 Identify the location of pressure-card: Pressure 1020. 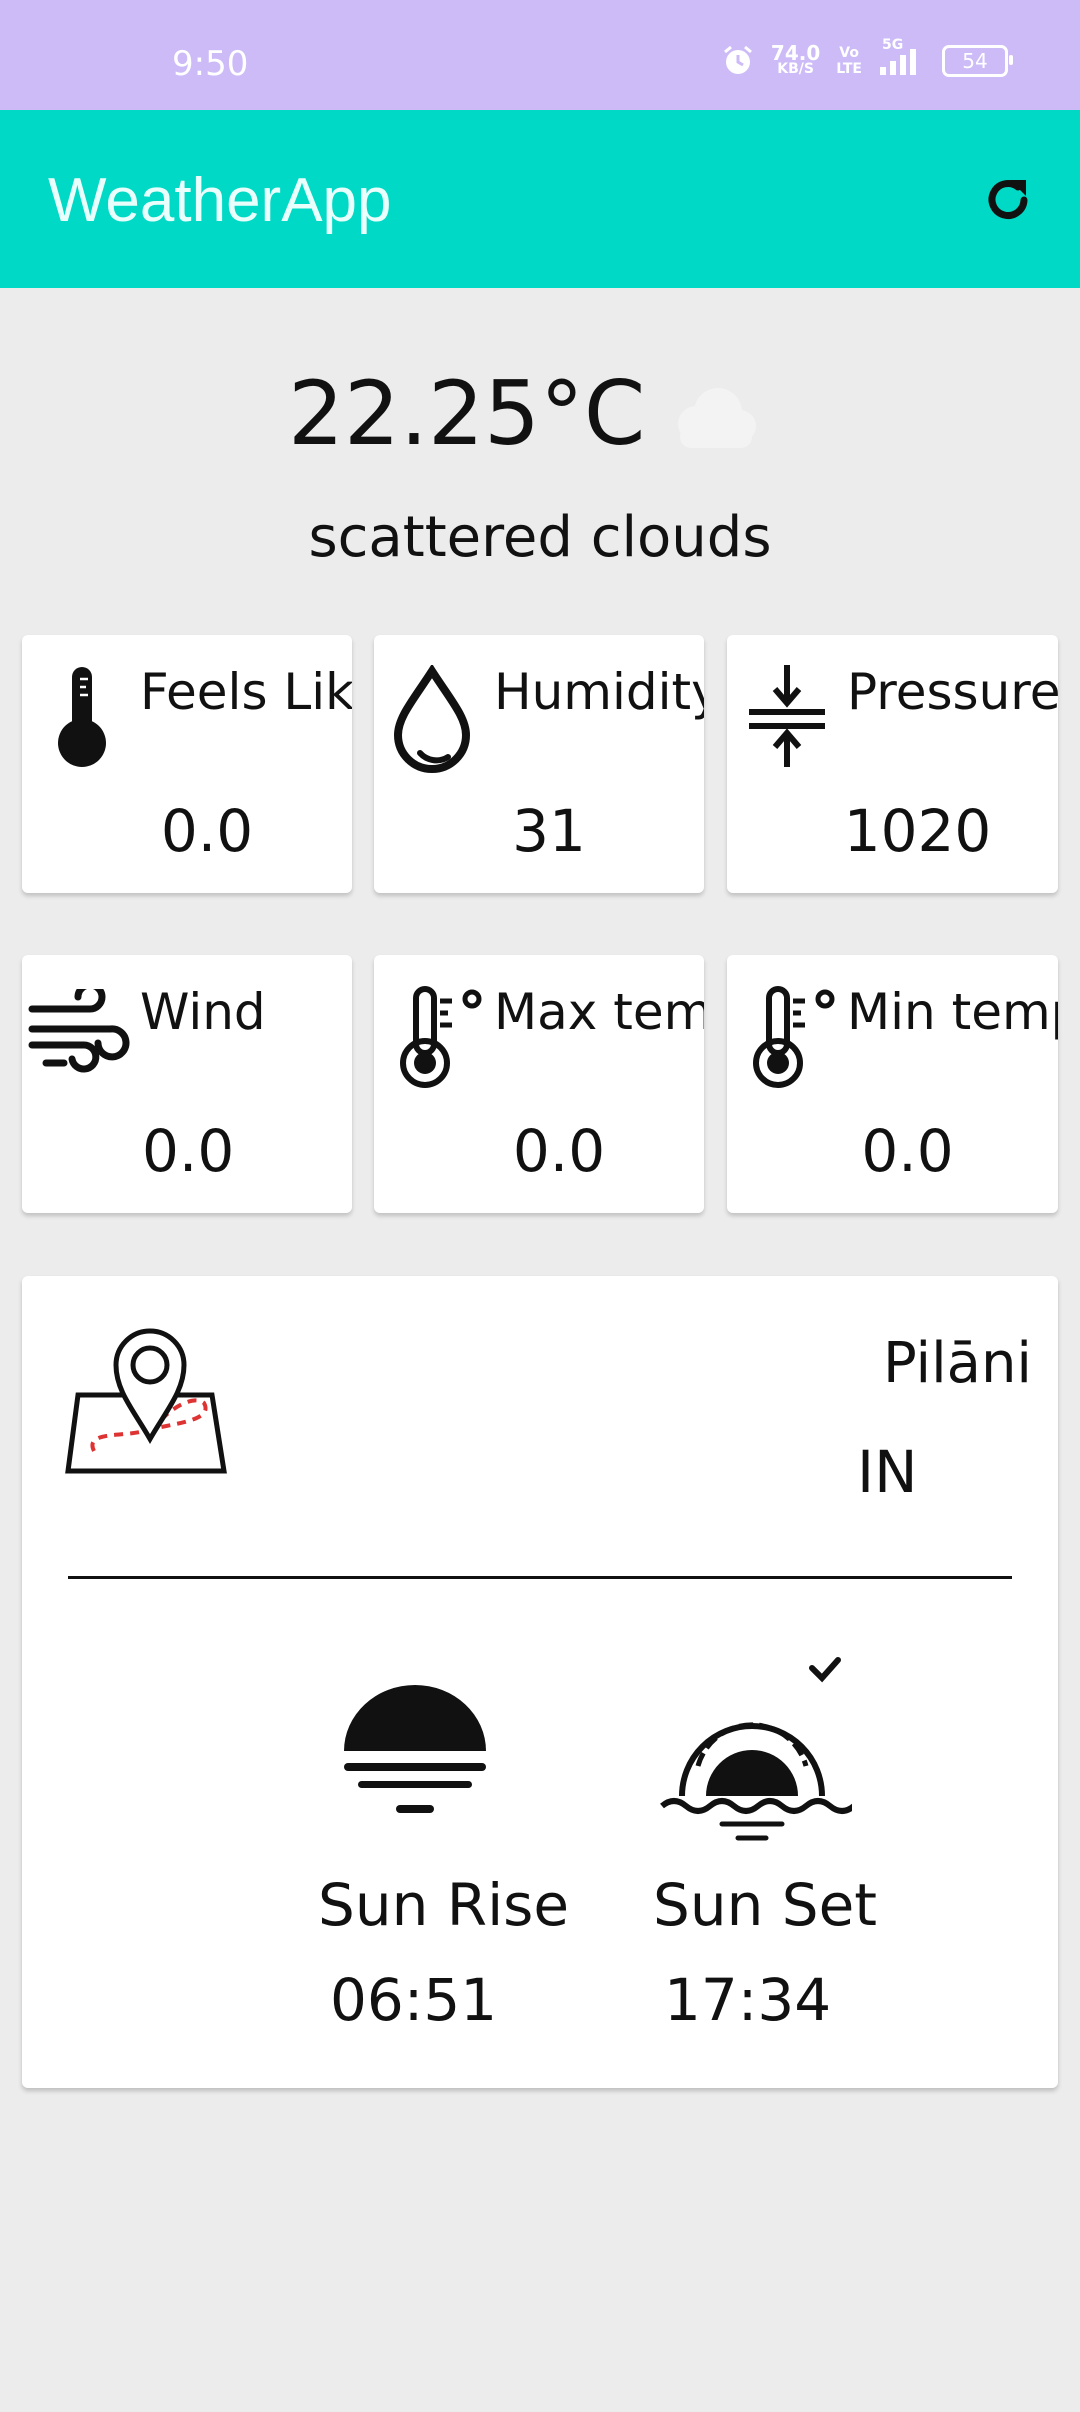
(892, 764).